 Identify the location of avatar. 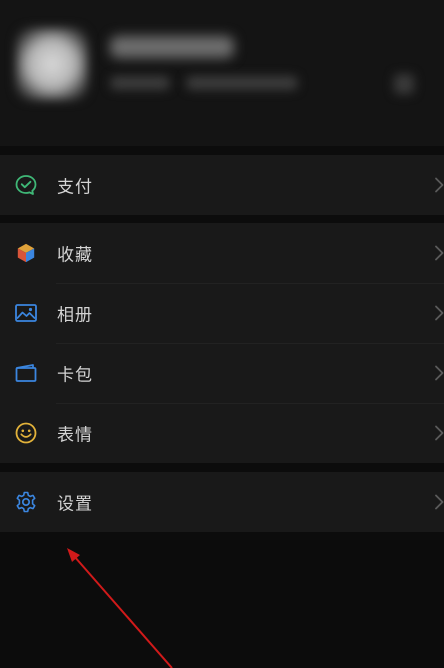
(52, 64).